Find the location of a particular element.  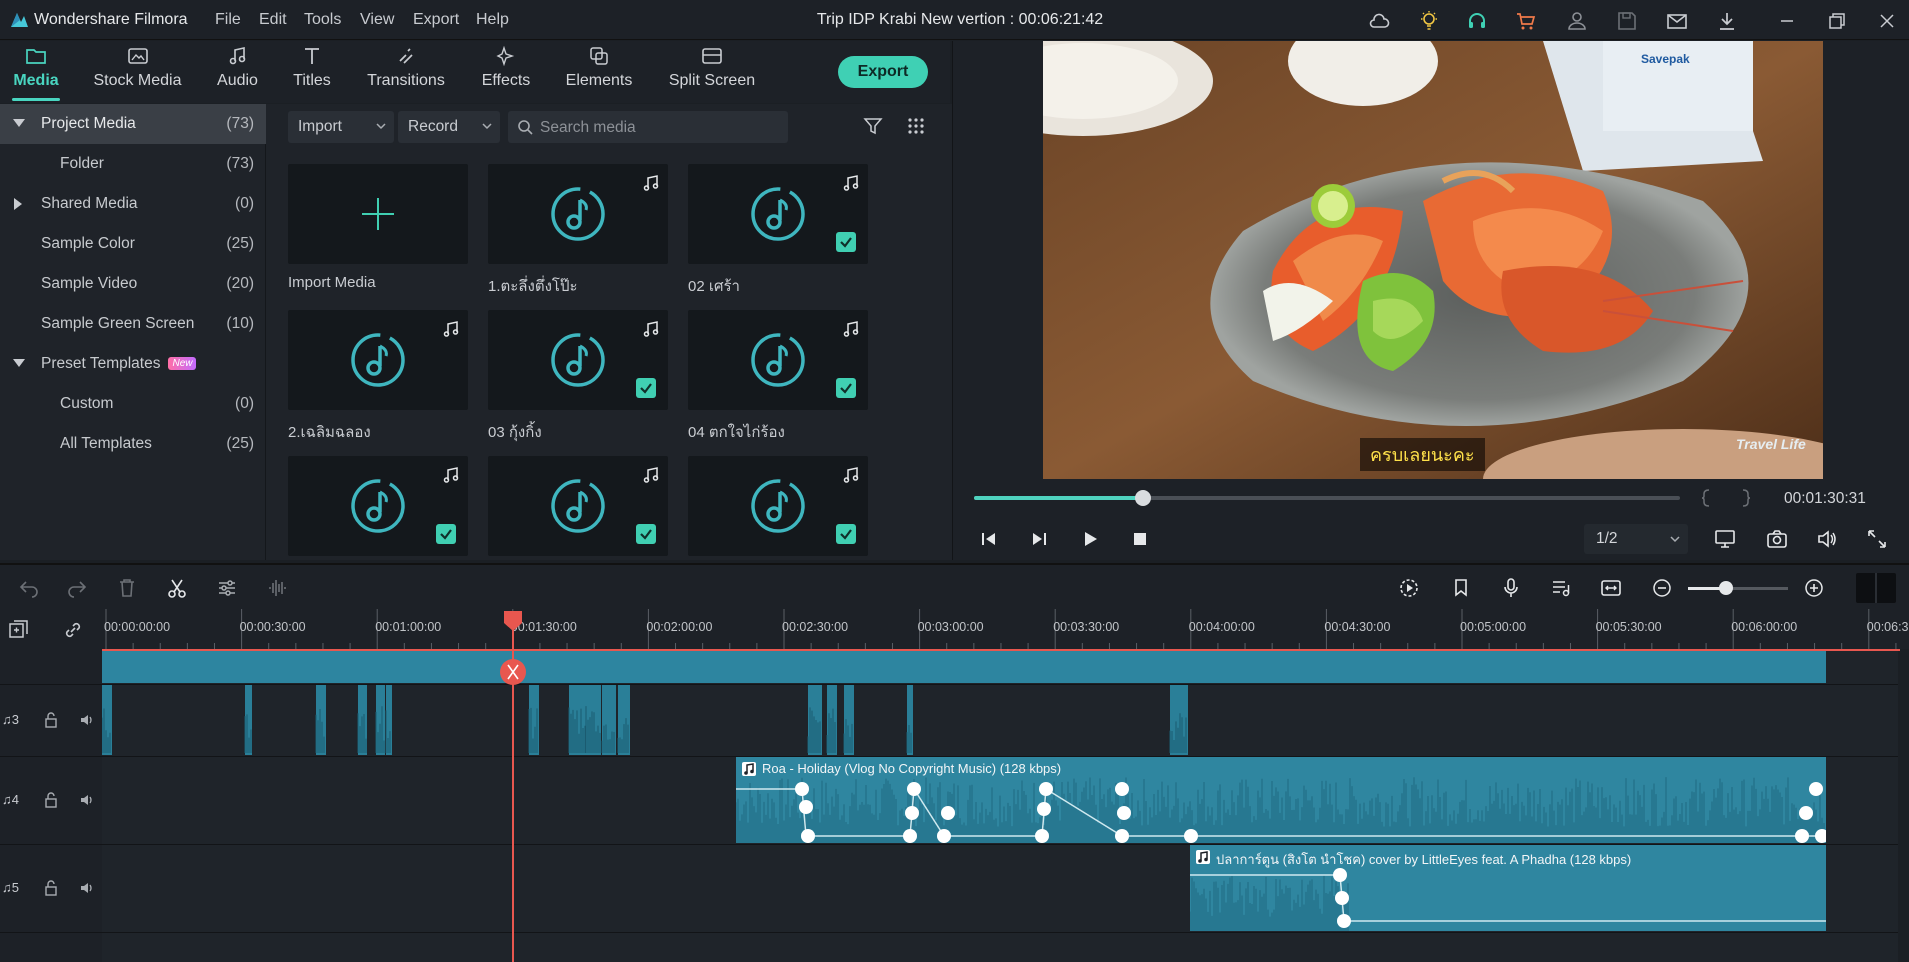

tab-media: Media is located at coordinates (36, 72).